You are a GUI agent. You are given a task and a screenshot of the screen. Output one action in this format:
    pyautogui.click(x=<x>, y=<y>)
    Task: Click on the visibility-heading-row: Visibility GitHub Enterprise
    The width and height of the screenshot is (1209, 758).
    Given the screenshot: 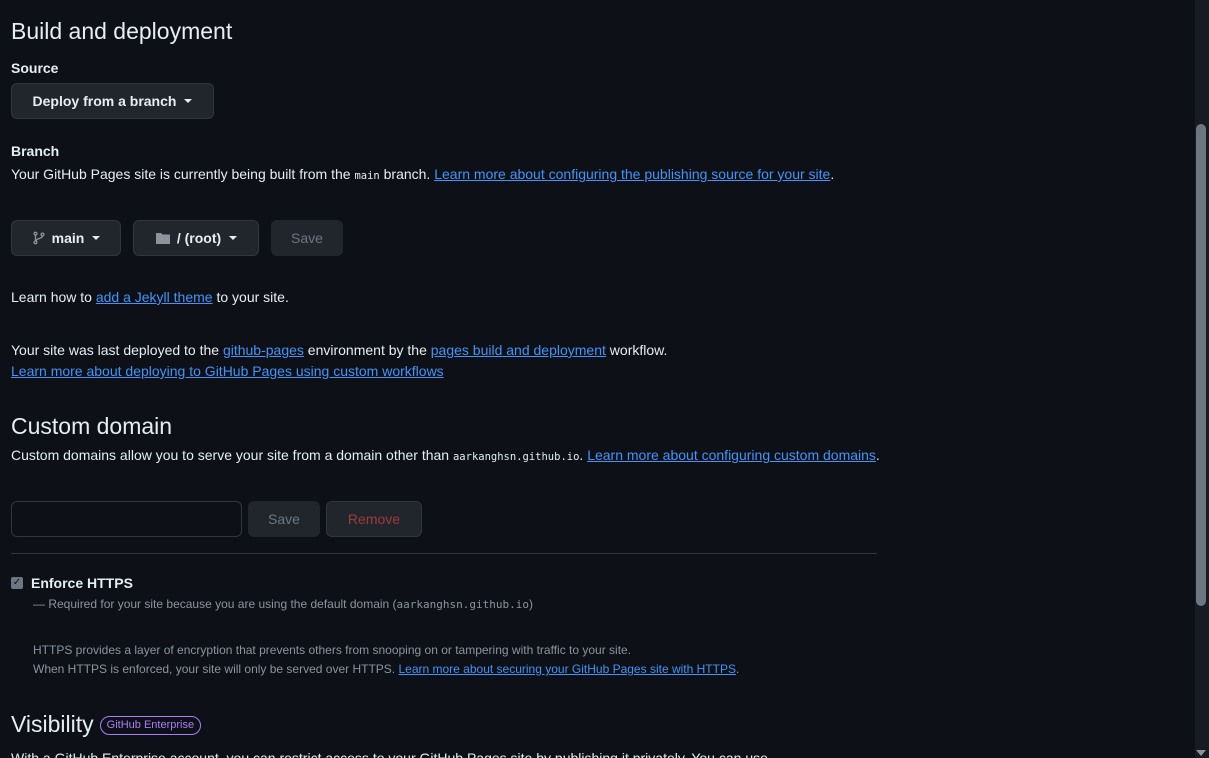 What is the action you would take?
    pyautogui.click(x=106, y=724)
    